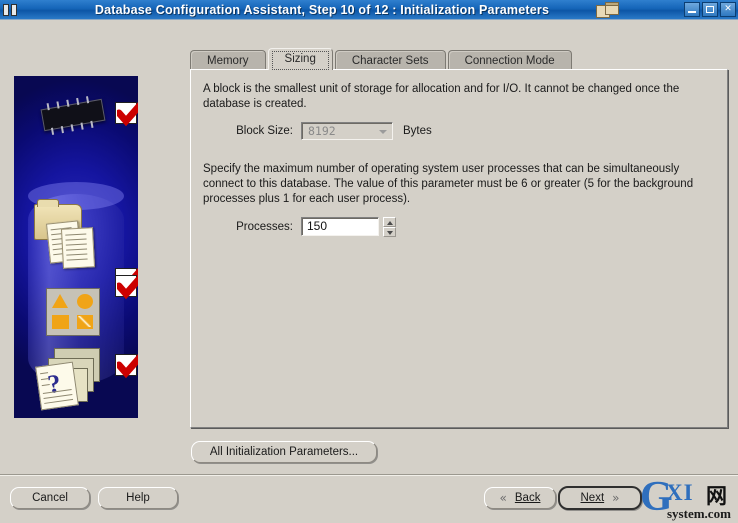 Image resolution: width=738 pixels, height=523 pixels. I want to click on system-menu-icon, so click(11, 10).